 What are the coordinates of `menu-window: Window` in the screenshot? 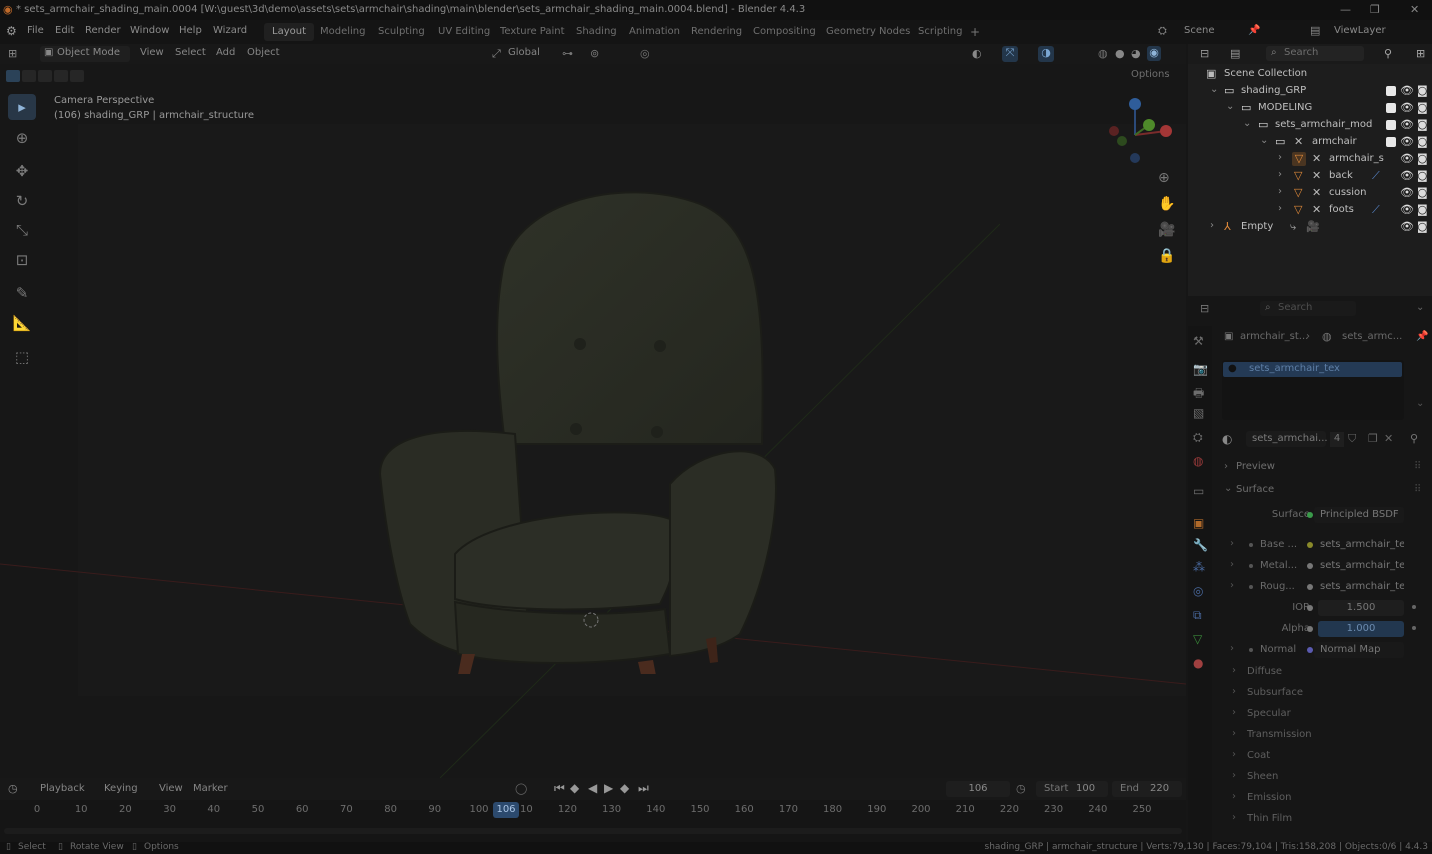 It's located at (149, 30).